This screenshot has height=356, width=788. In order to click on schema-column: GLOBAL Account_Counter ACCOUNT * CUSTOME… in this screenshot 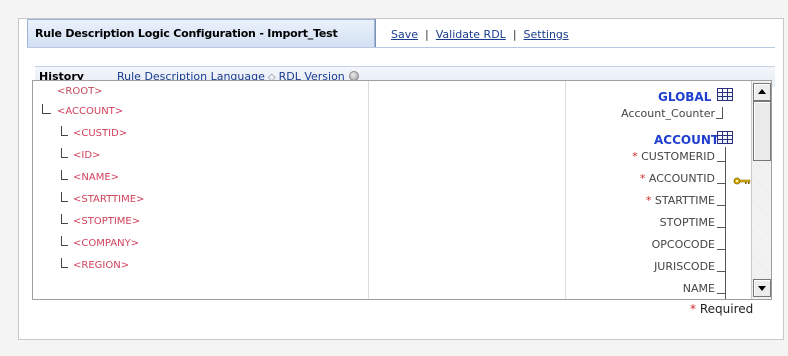, I will do `click(658, 190)`.